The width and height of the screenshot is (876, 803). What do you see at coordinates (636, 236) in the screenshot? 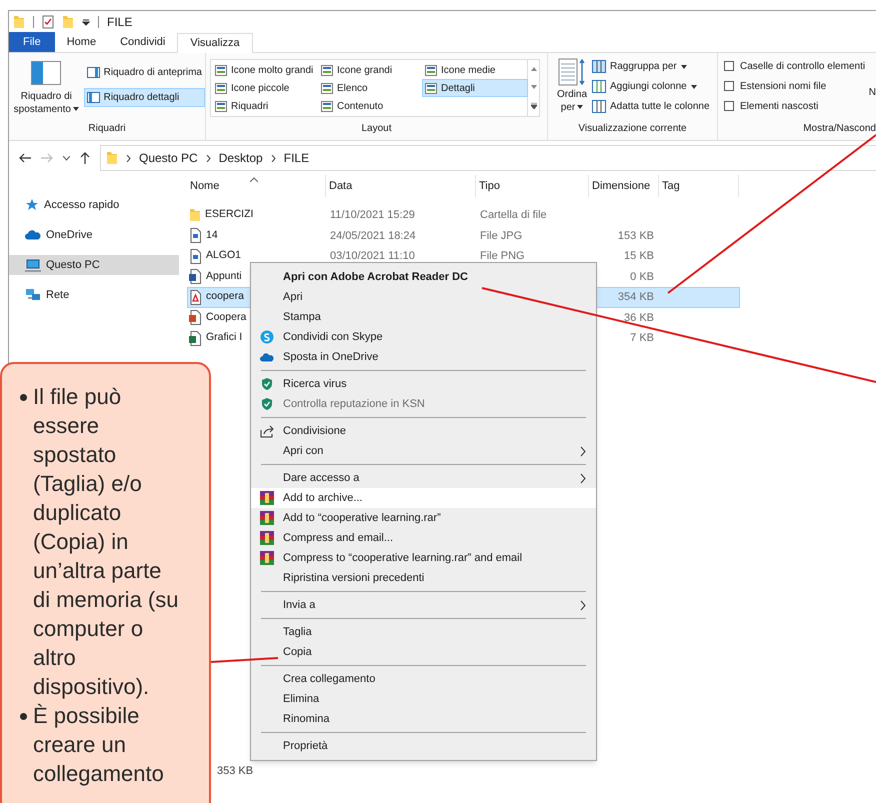
I see `file-size: 153 KB` at bounding box center [636, 236].